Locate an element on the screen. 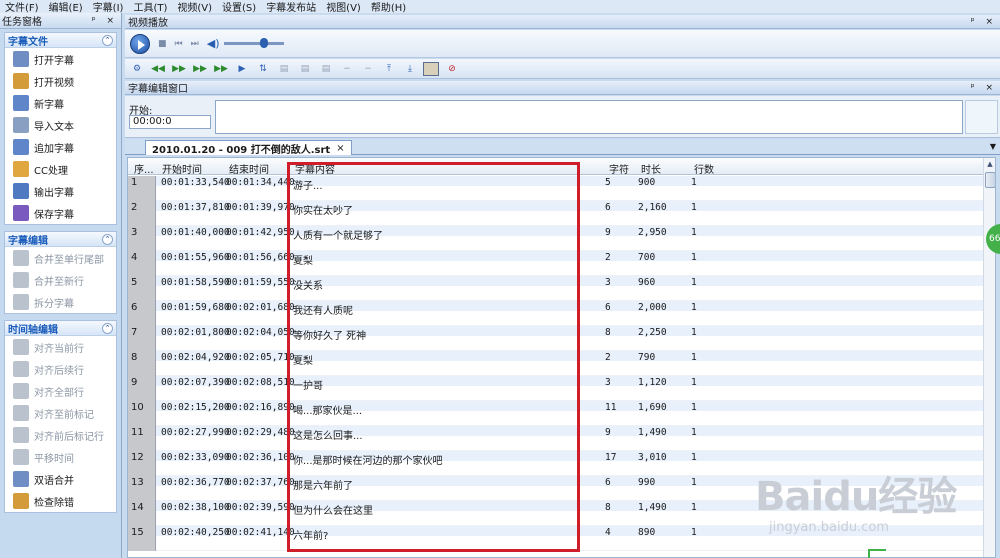 Image resolution: width=1000 pixels, height=558 pixels. cell-duration: 990 is located at coordinates (646, 482).